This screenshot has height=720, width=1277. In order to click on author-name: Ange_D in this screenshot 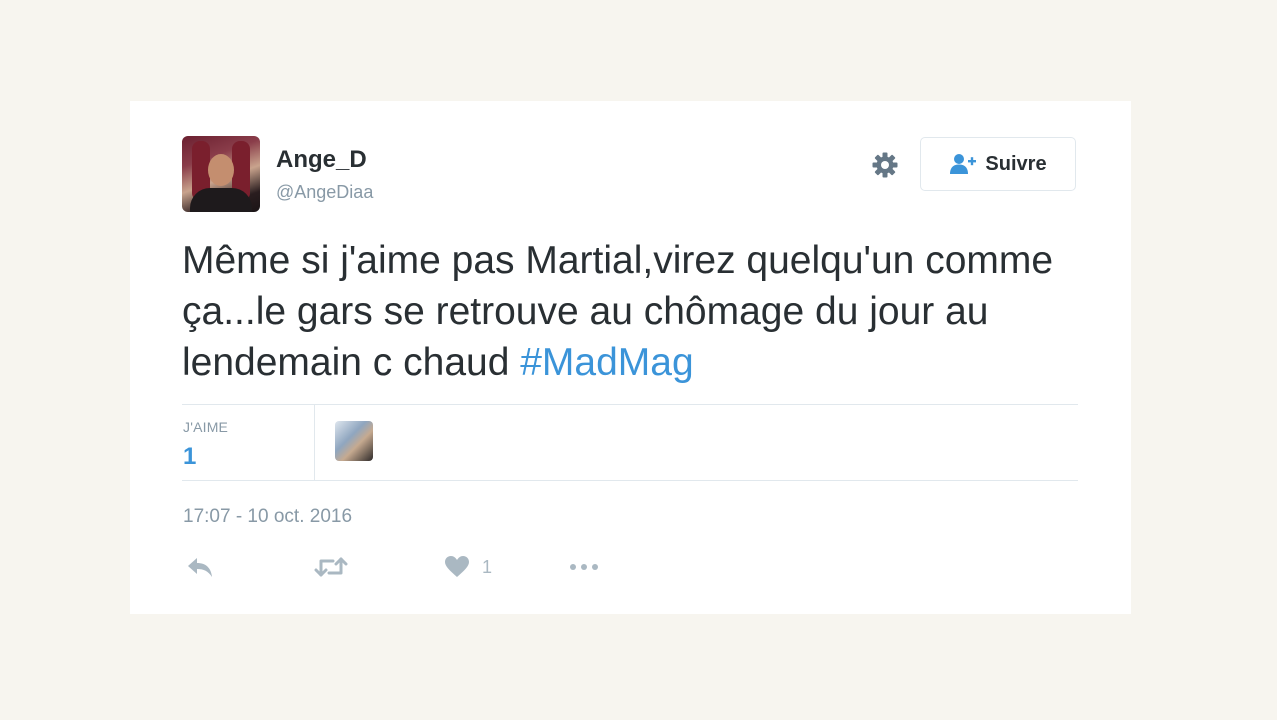, I will do `click(321, 160)`.